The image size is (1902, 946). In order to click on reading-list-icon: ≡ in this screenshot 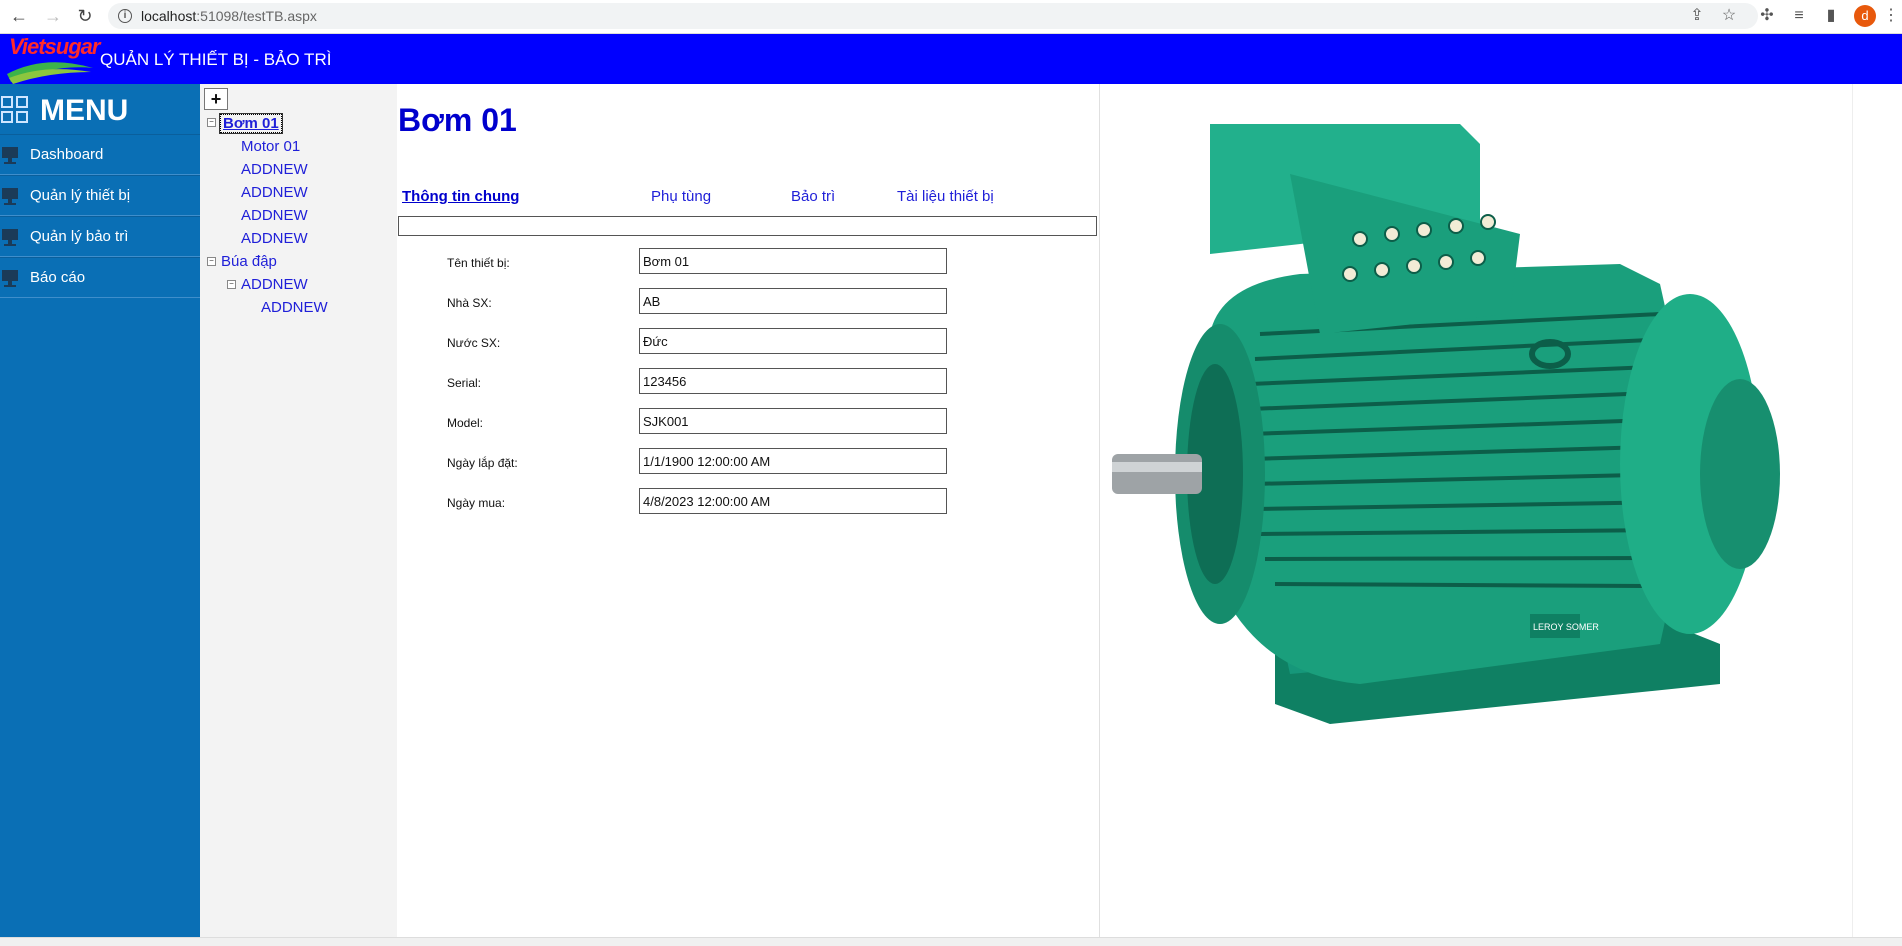, I will do `click(1799, 16)`.